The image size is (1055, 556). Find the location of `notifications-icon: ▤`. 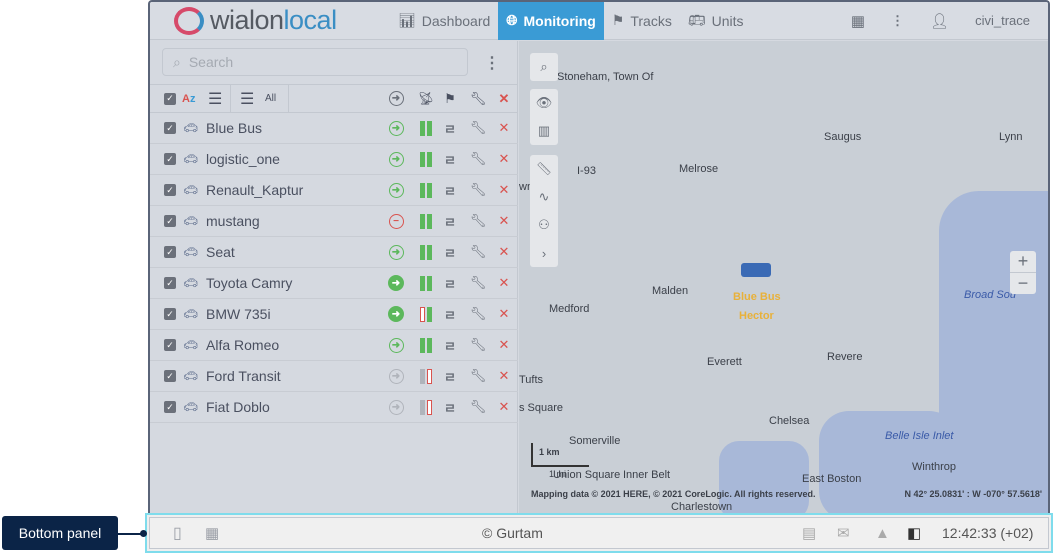

notifications-icon: ▤ is located at coordinates (809, 533).